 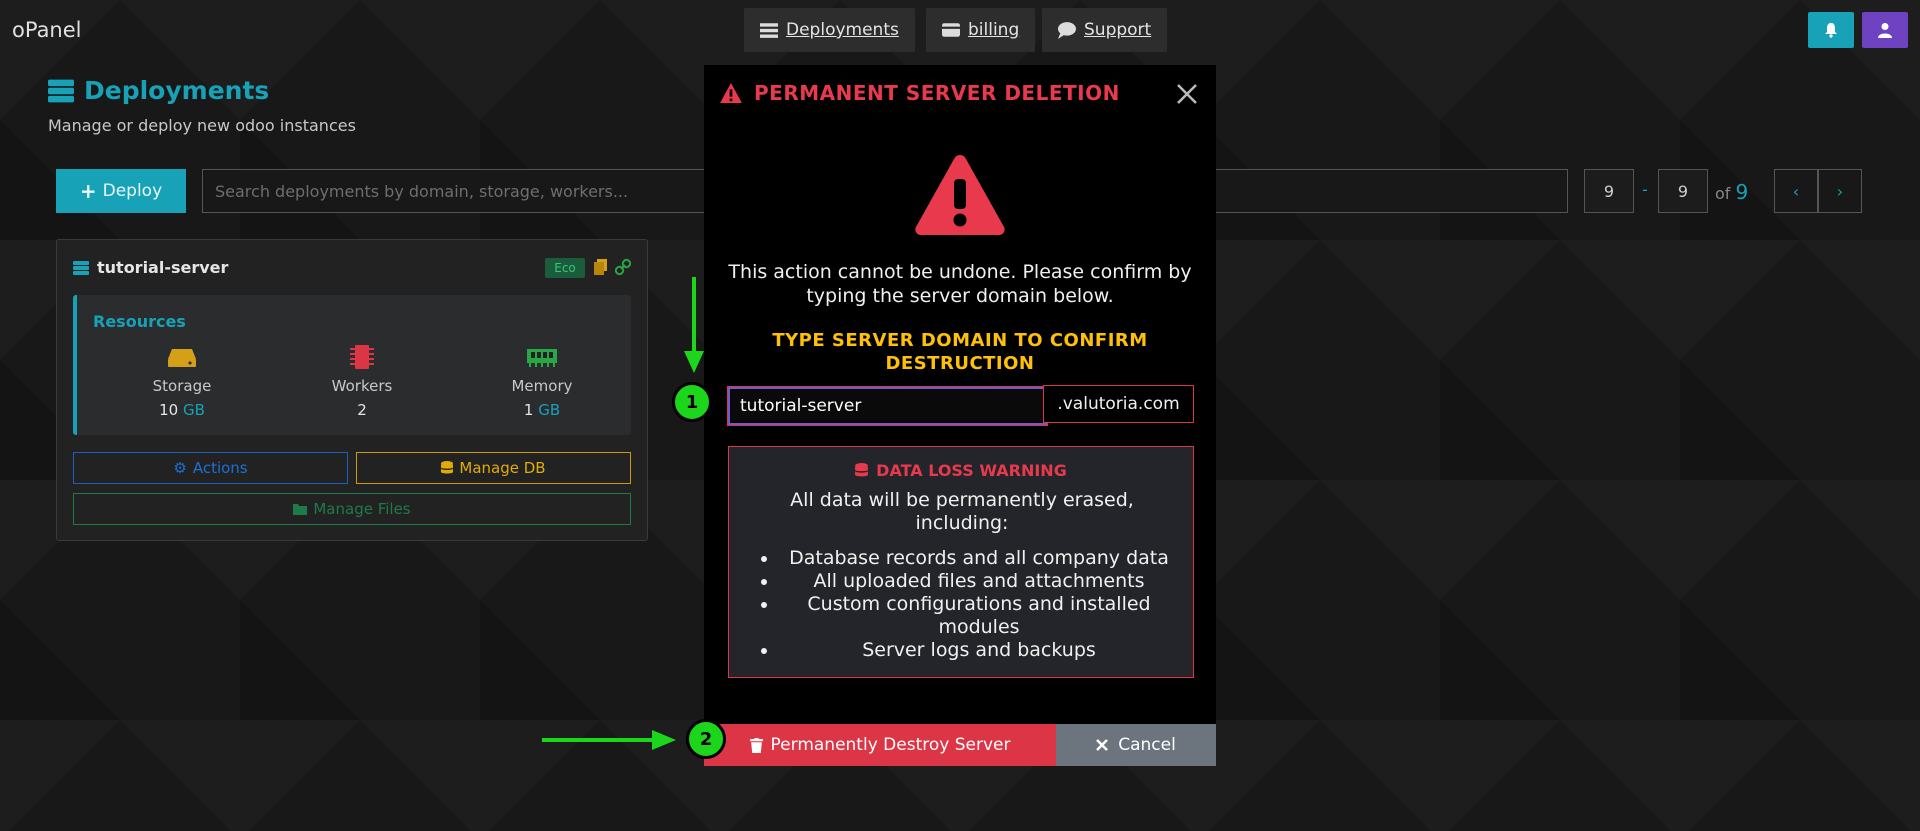 I want to click on step1-arrow, so click(x=694, y=325).